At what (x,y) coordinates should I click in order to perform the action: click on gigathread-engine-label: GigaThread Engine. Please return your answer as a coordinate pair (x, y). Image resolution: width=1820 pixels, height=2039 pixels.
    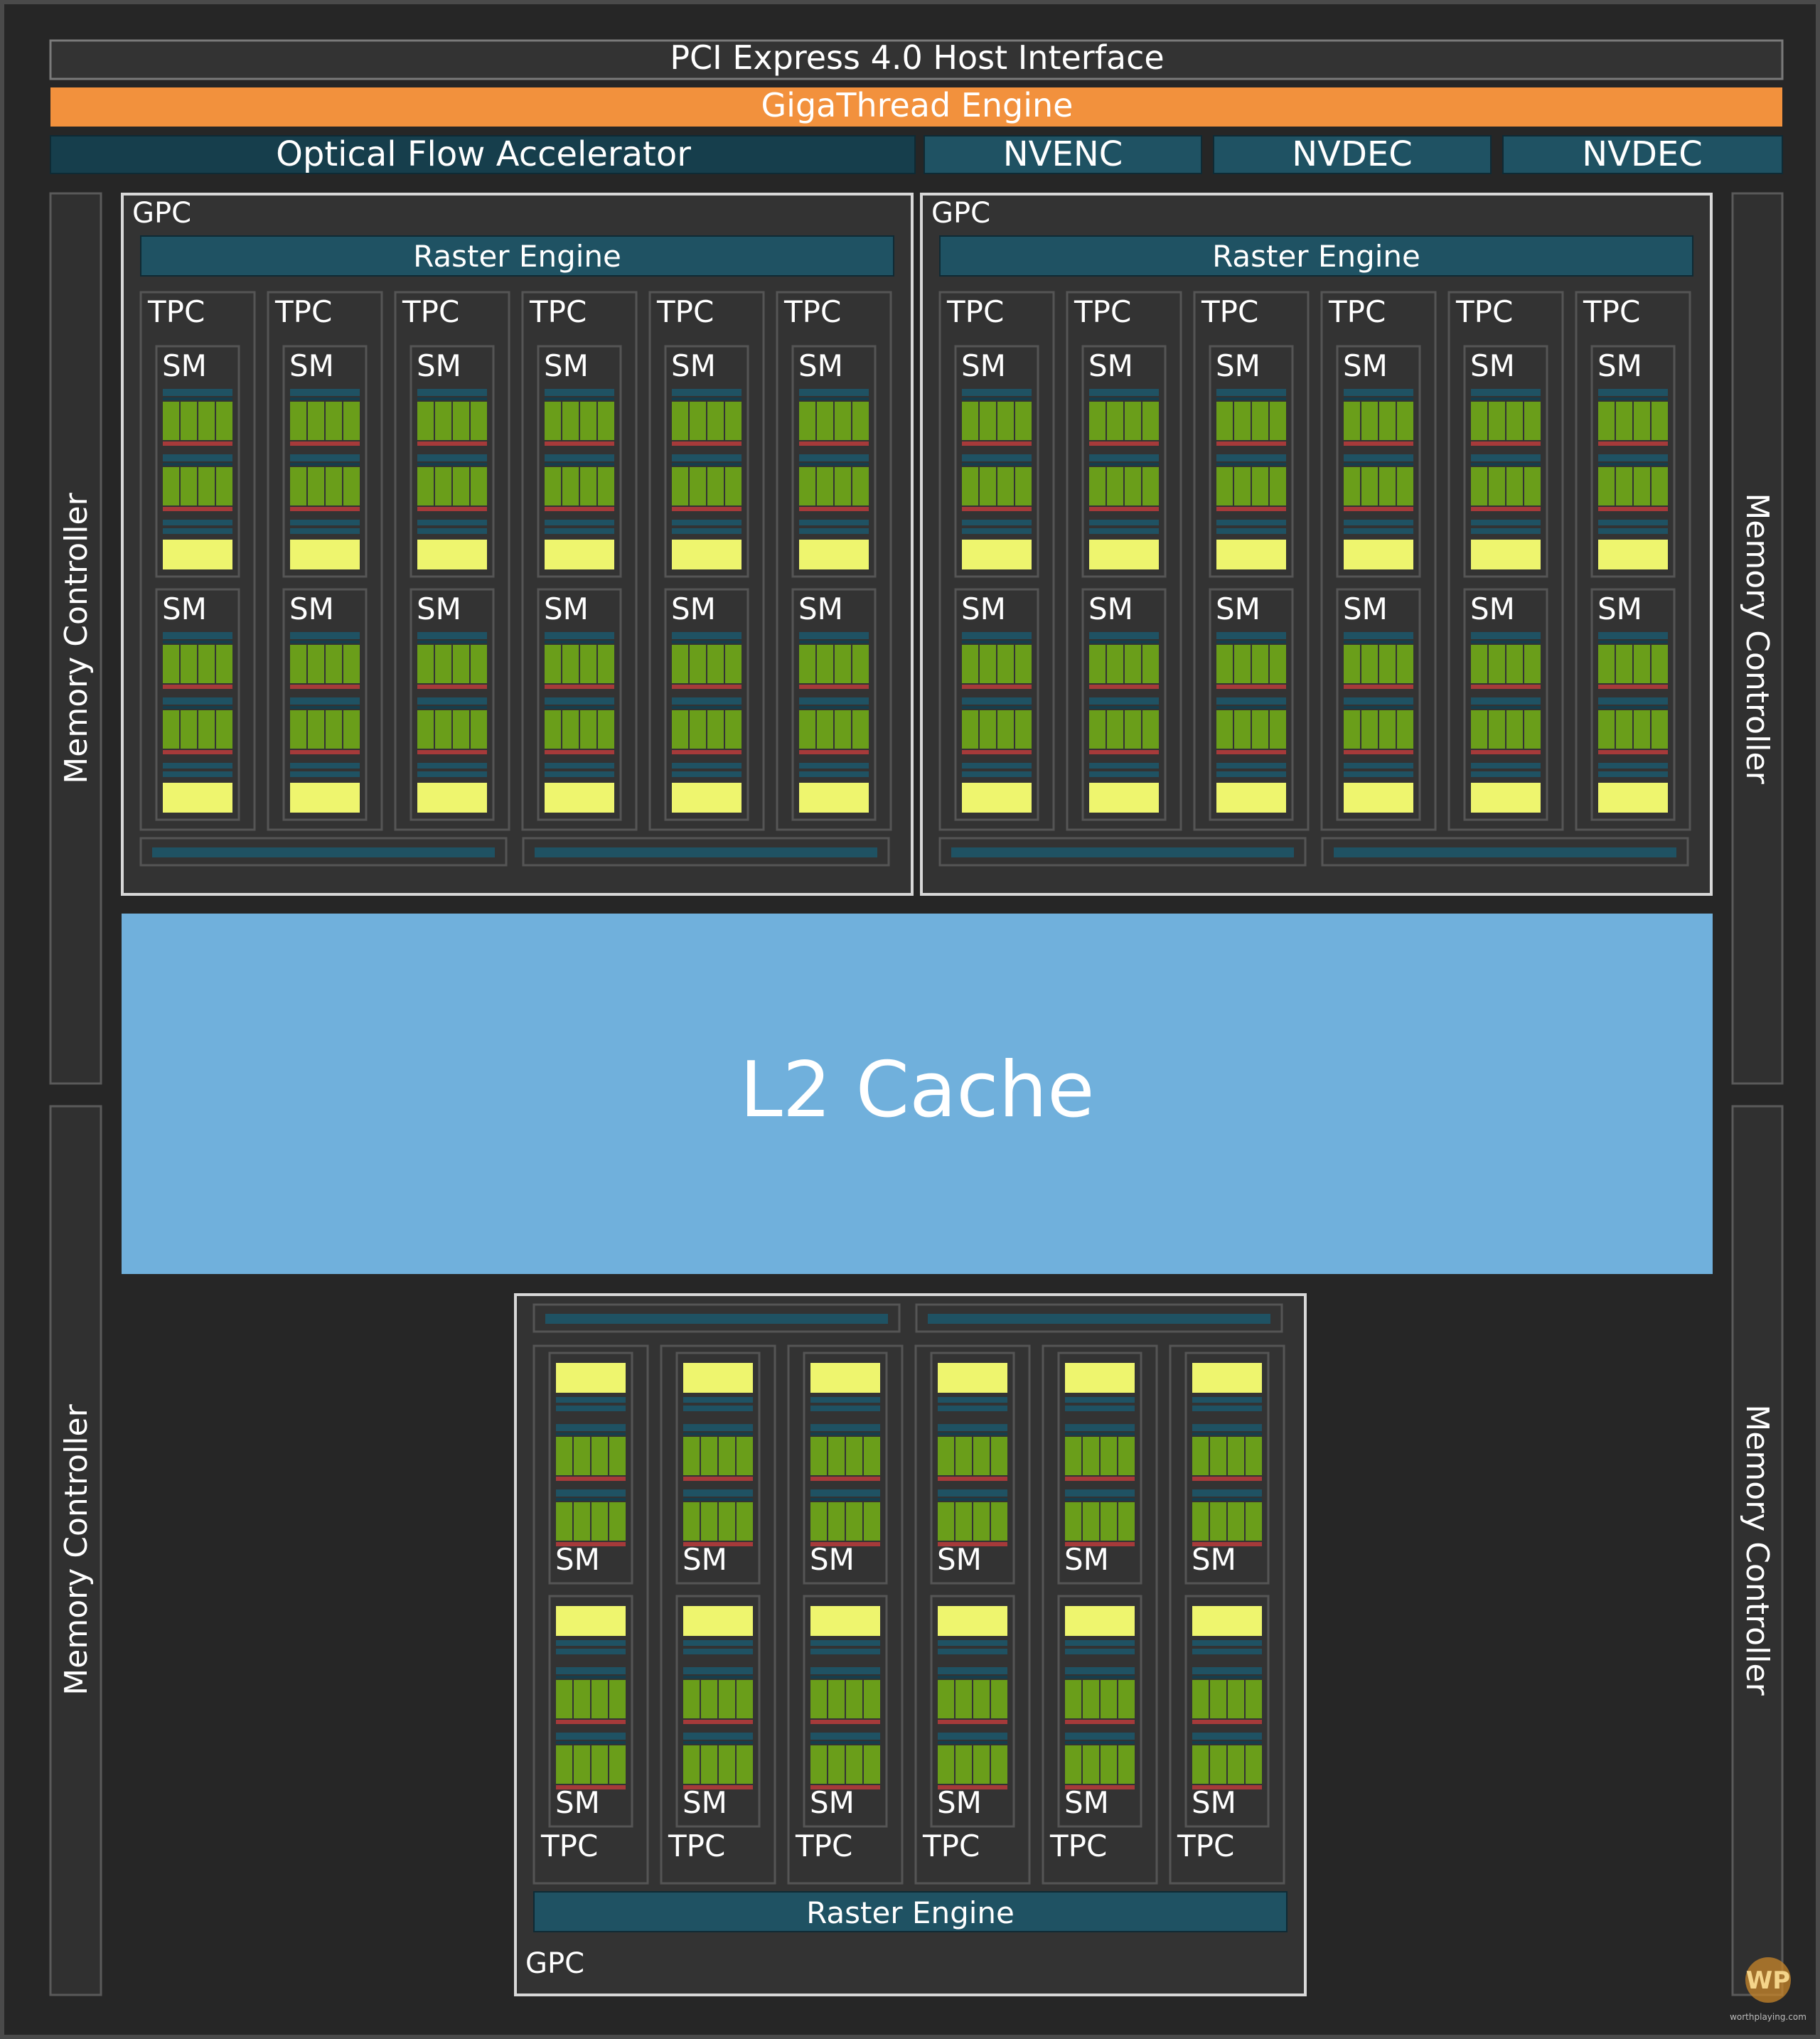
    Looking at the image, I should click on (918, 105).